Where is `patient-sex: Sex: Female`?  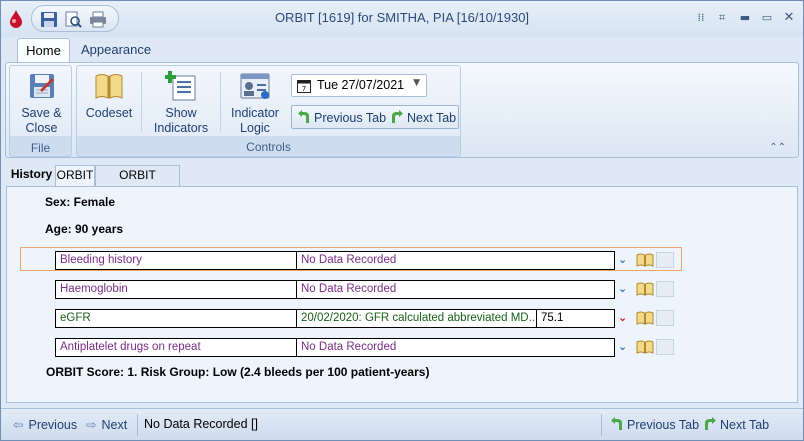 patient-sex: Sex: Female is located at coordinates (80, 202).